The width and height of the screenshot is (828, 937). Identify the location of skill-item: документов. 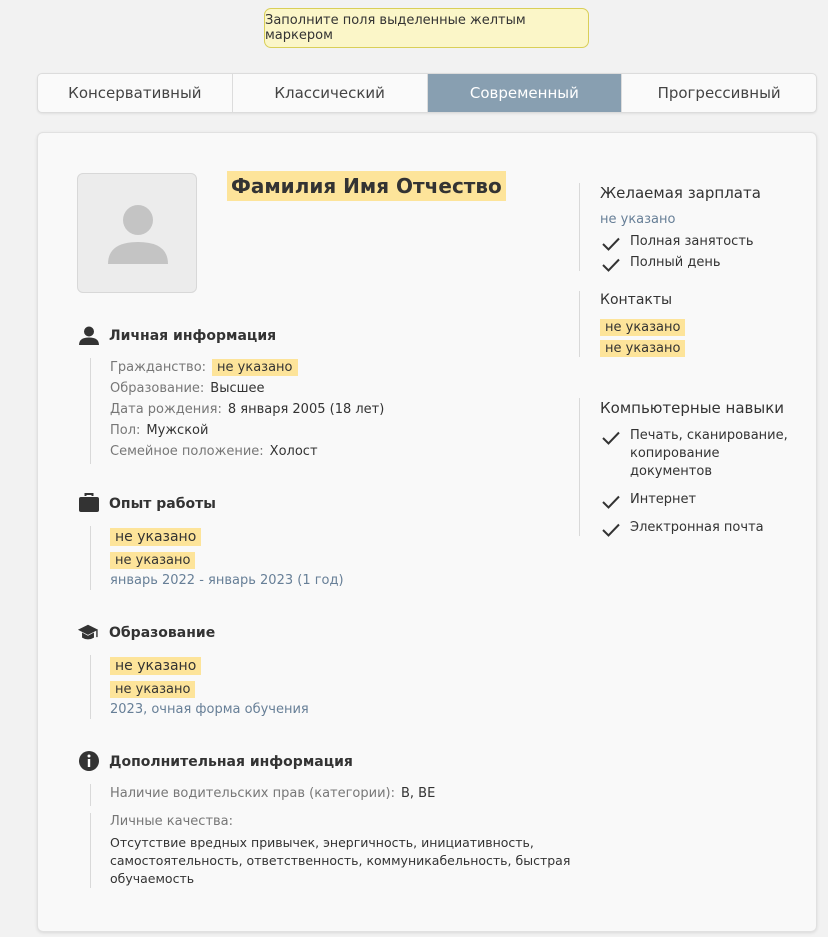
(671, 471).